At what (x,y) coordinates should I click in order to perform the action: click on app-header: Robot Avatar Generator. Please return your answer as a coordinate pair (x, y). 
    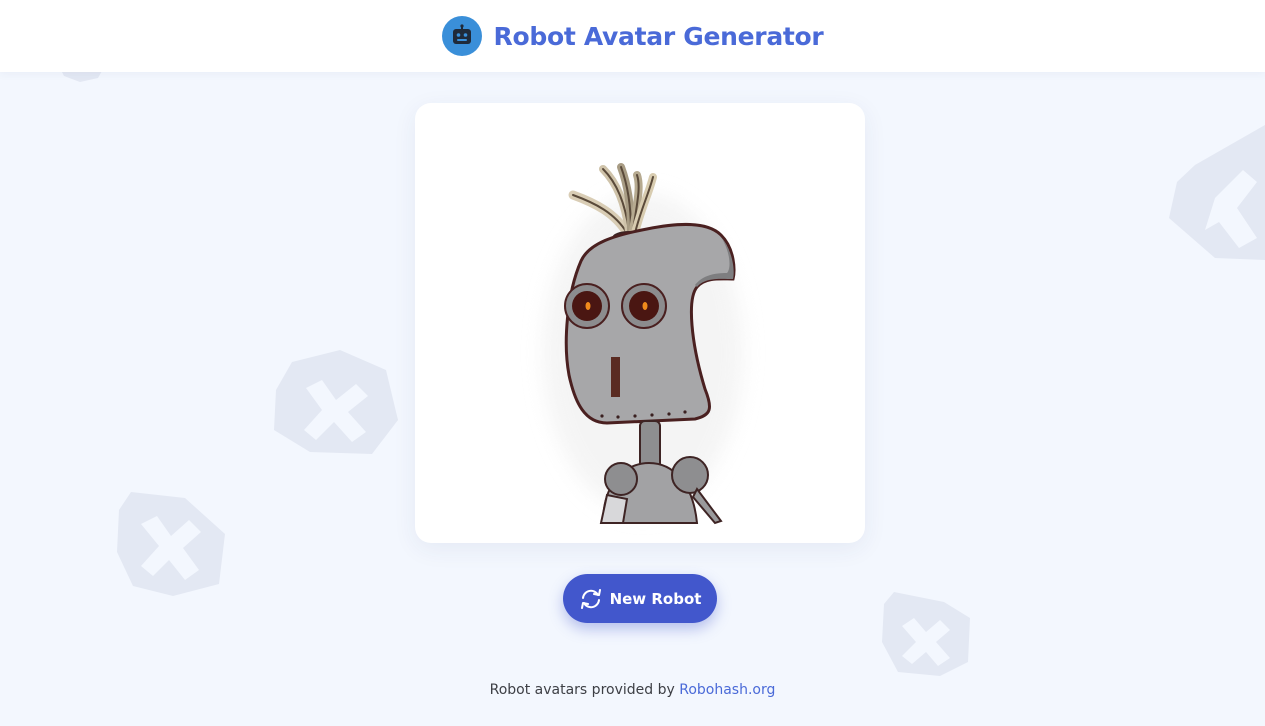
    Looking at the image, I should click on (632, 36).